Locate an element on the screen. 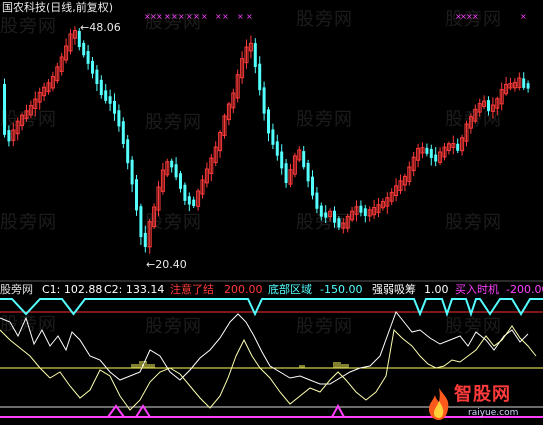  bottom-zone-label: 底部区域 is located at coordinates (290, 289).